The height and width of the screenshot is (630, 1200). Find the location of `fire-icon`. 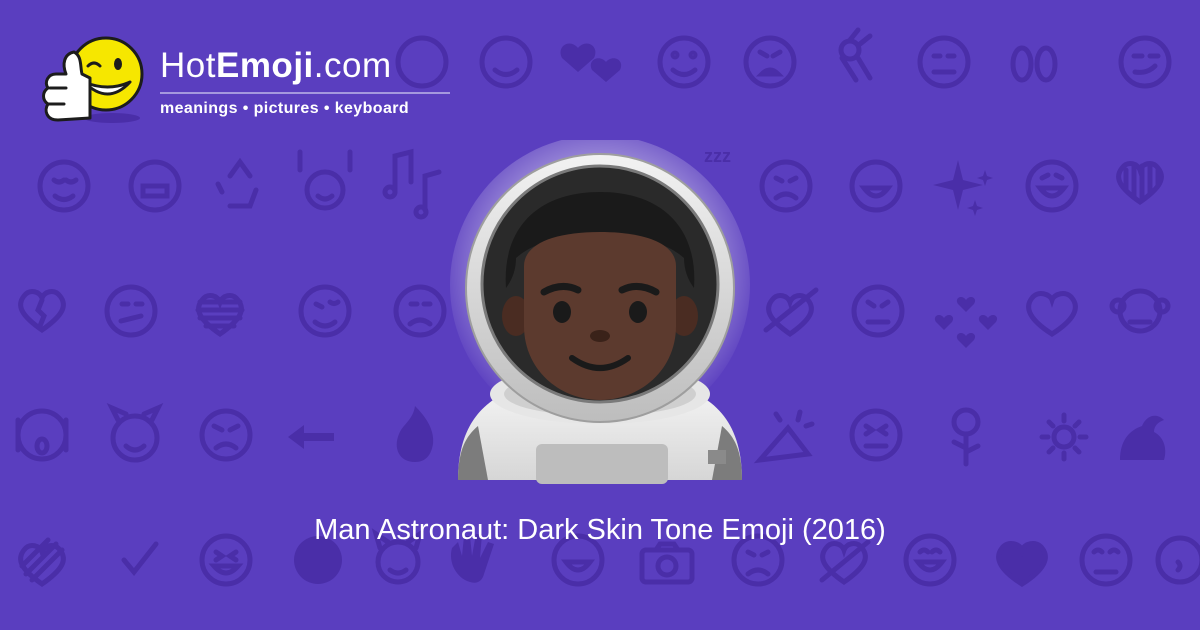

fire-icon is located at coordinates (415, 434).